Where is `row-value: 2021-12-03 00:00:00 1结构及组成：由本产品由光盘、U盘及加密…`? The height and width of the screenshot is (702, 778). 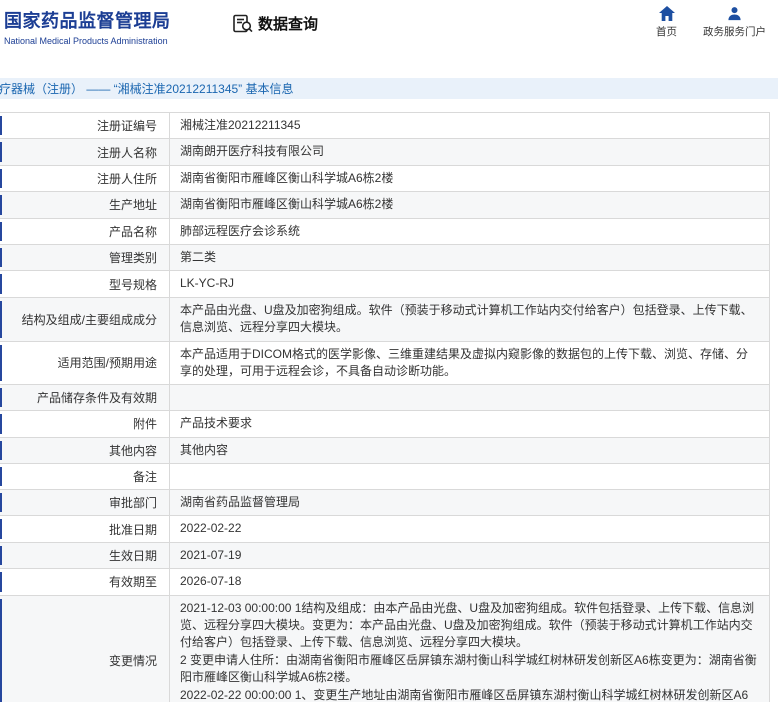
row-value: 2021-12-03 00:00:00 1结构及组成：由本产品由光盘、U盘及加密… is located at coordinates (470, 648).